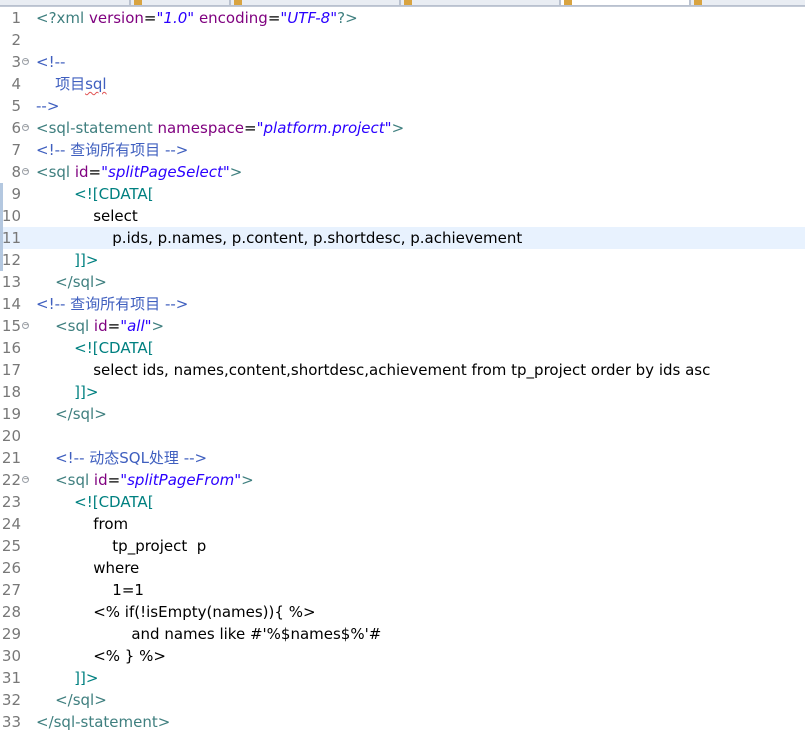 This screenshot has width=805, height=733. What do you see at coordinates (402, 414) in the screenshot?
I see `code-line: 19 </sql>` at bounding box center [402, 414].